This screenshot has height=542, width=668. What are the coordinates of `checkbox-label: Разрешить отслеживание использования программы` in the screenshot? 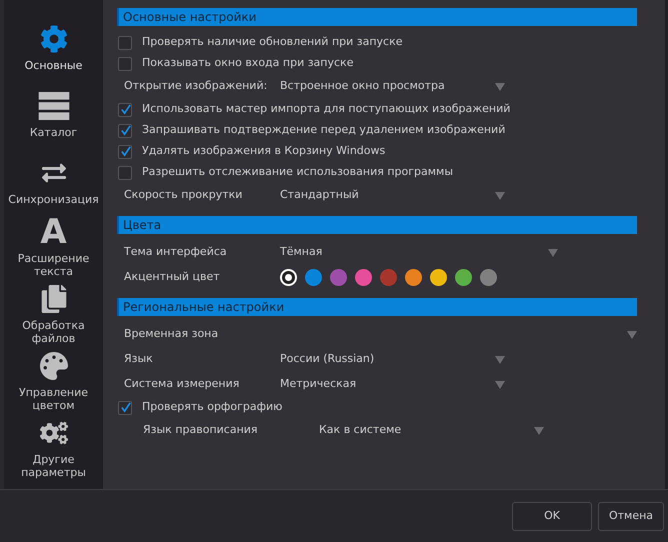 It's located at (298, 172).